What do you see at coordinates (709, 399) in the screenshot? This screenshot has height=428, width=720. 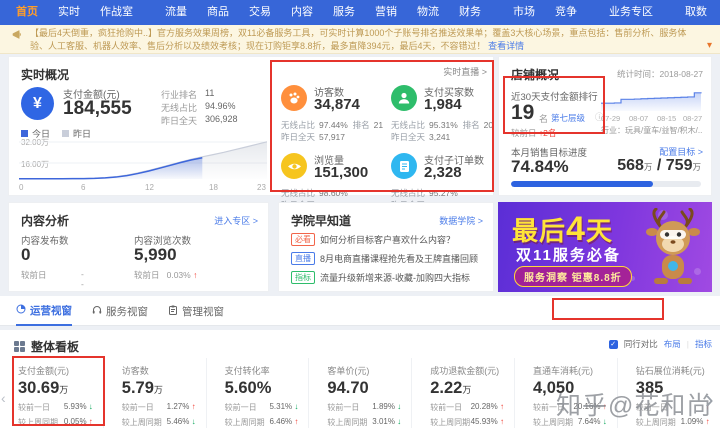 I see `carousel-next-icon: ›` at bounding box center [709, 399].